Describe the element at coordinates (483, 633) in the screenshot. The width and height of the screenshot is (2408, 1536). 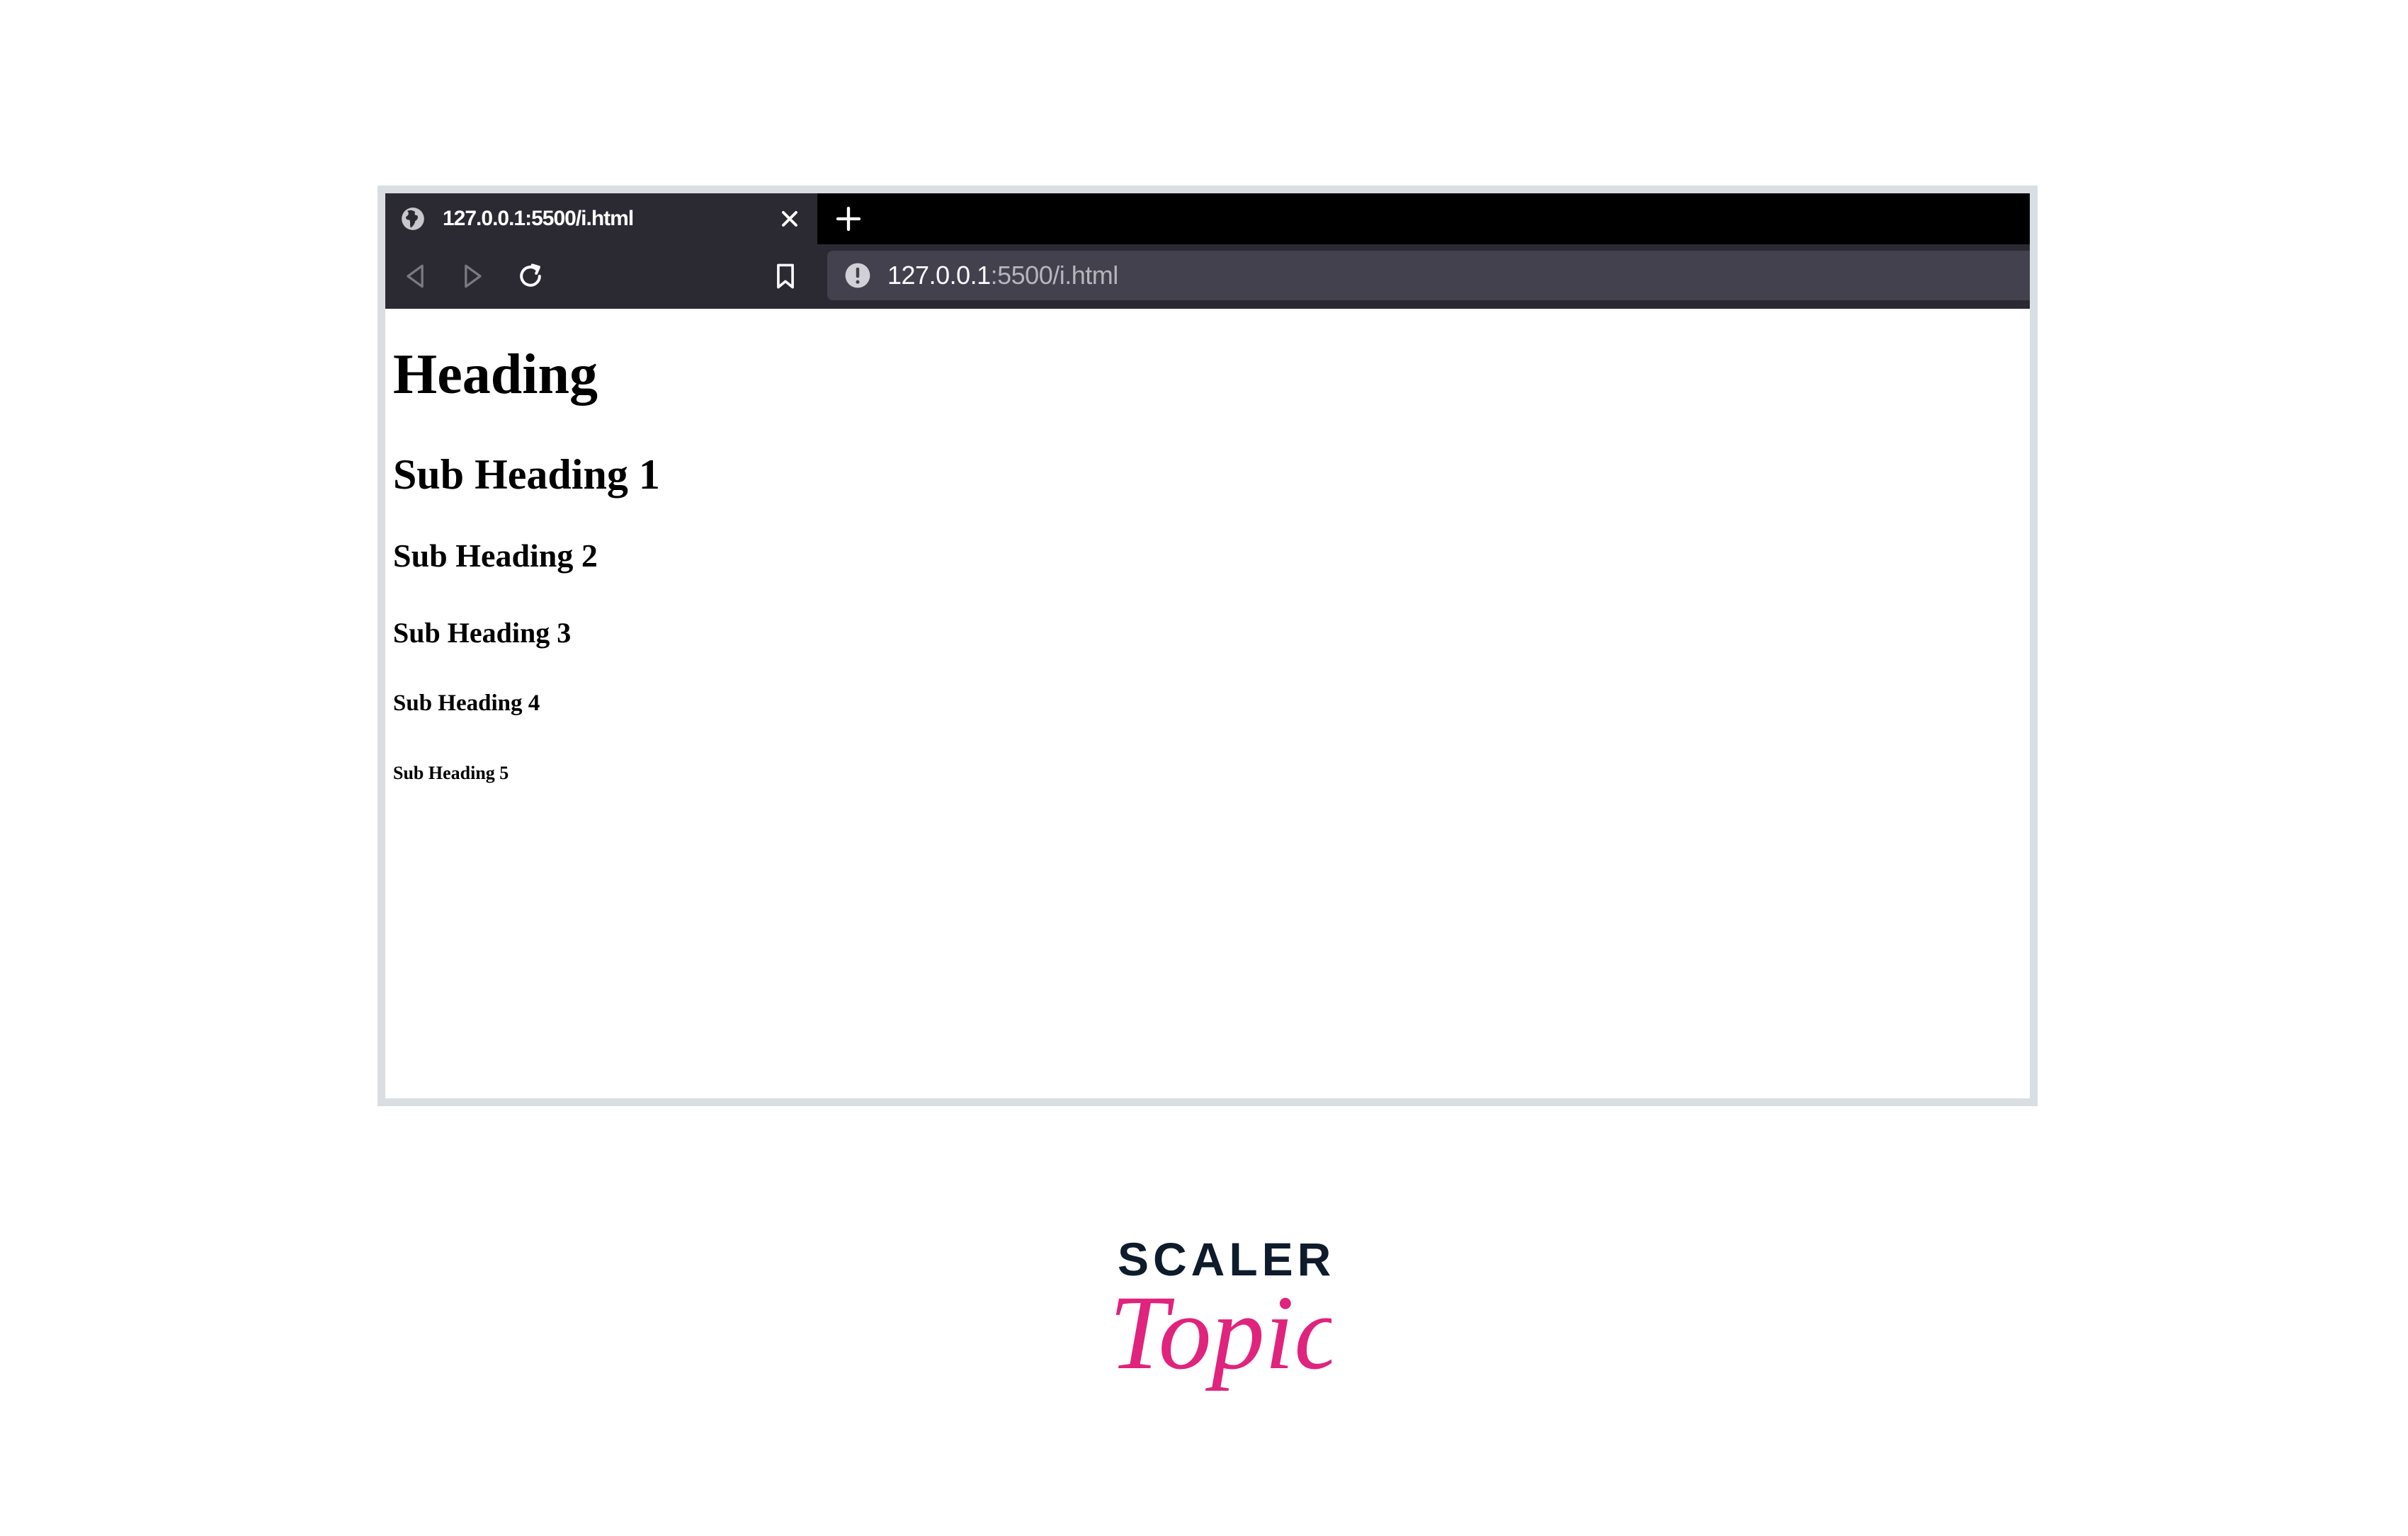
I see `sub-heading-3: Sub Heading 3` at that location.